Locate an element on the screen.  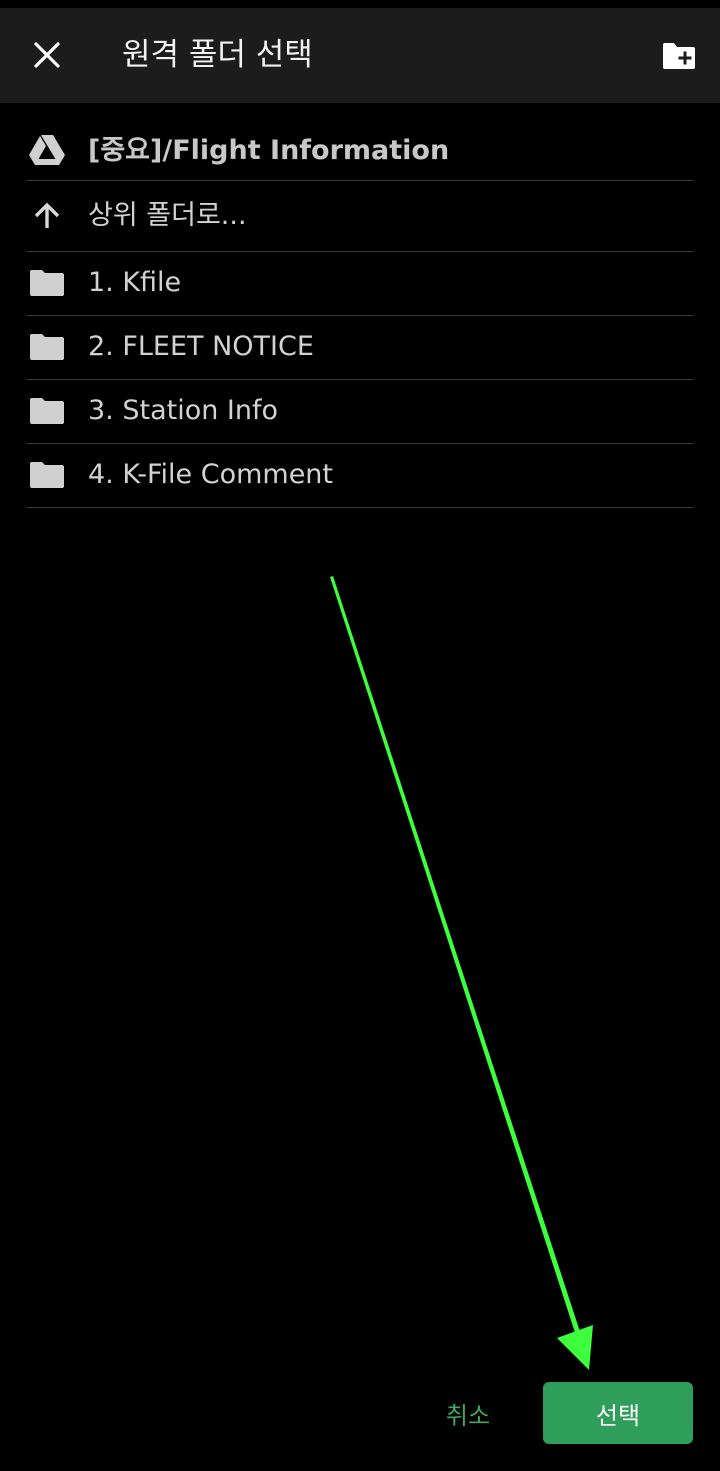
create-folder-button is located at coordinates (679, 56).